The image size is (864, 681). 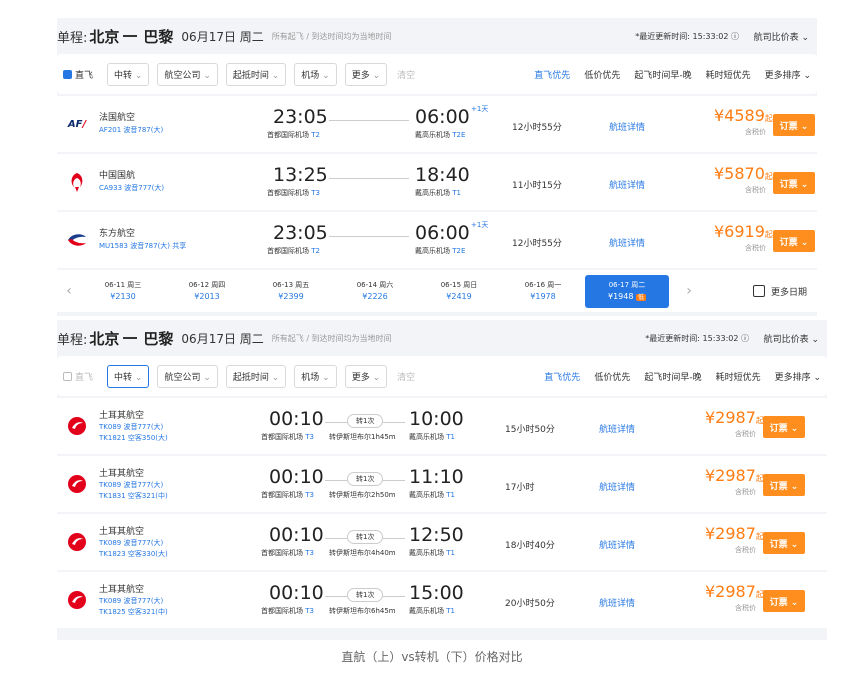 What do you see at coordinates (133, 554) in the screenshot?
I see `connecting-flight-number: TK1823 空客330(大)` at bounding box center [133, 554].